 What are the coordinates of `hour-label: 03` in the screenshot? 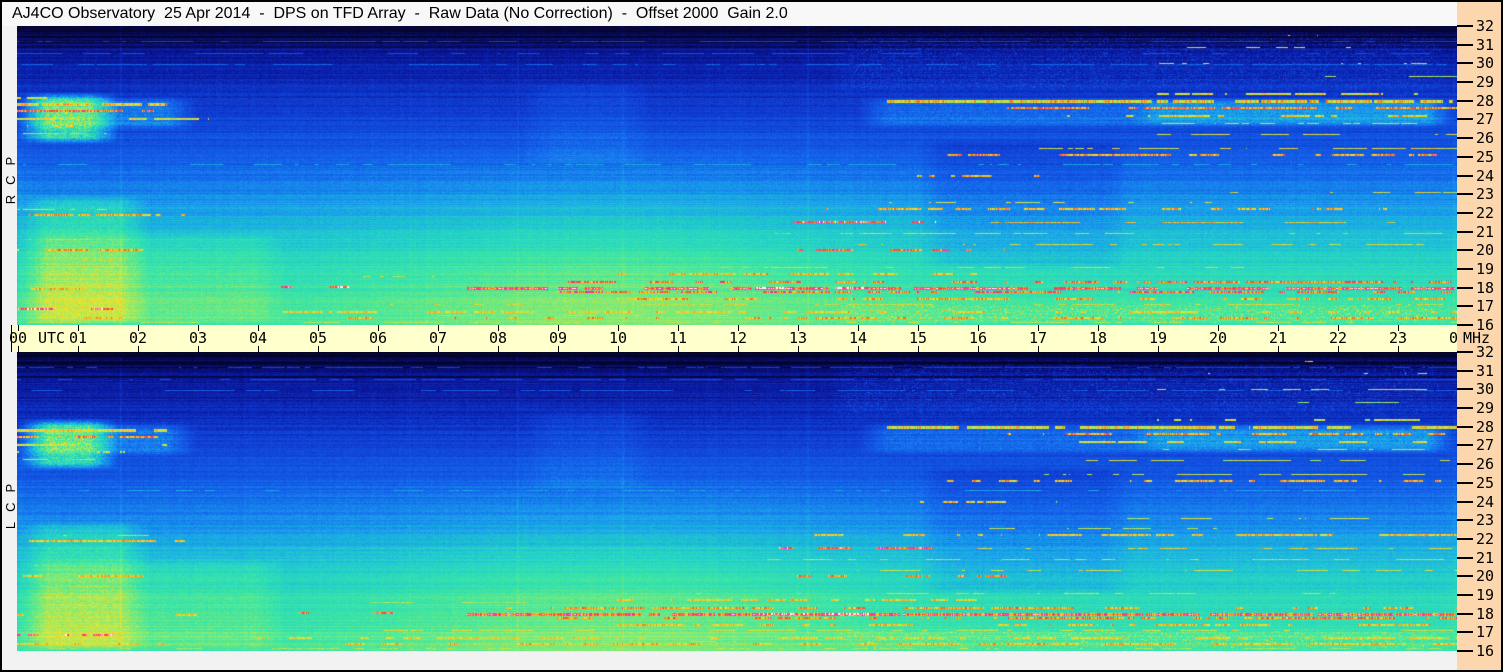 It's located at (198, 338).